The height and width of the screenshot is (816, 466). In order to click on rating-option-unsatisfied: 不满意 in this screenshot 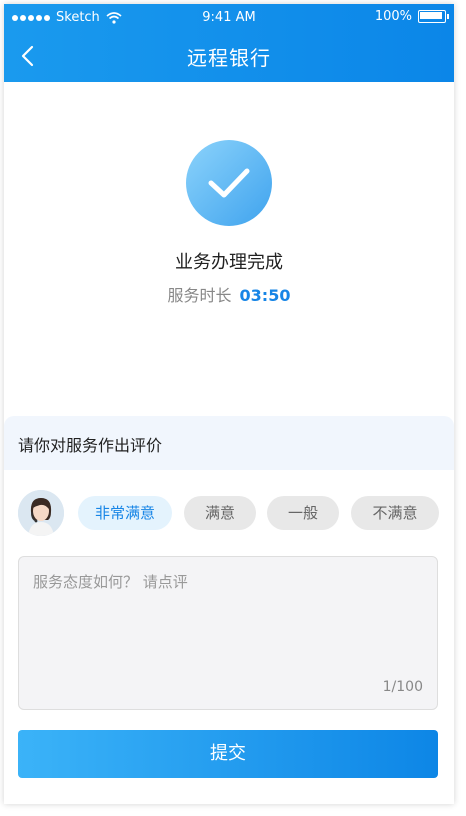, I will do `click(395, 513)`.